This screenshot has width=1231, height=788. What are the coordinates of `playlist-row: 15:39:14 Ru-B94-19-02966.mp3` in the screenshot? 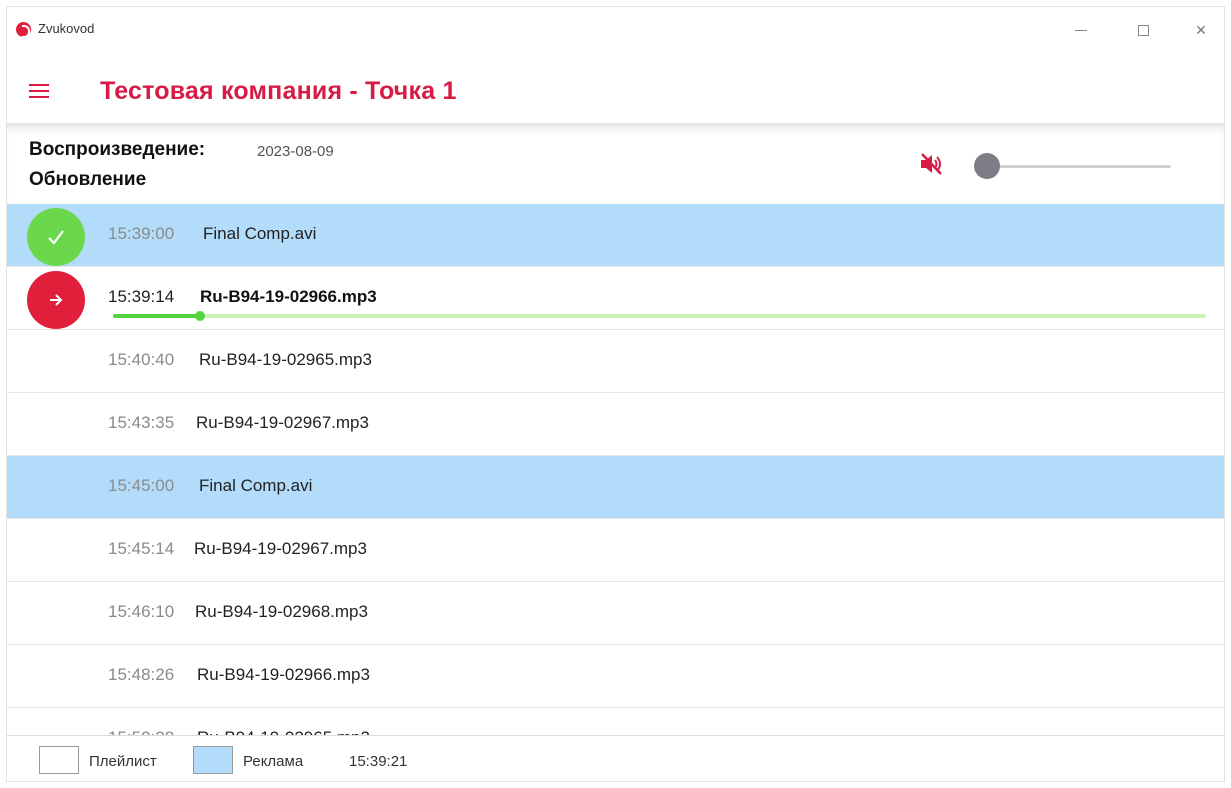 It's located at (615, 298).